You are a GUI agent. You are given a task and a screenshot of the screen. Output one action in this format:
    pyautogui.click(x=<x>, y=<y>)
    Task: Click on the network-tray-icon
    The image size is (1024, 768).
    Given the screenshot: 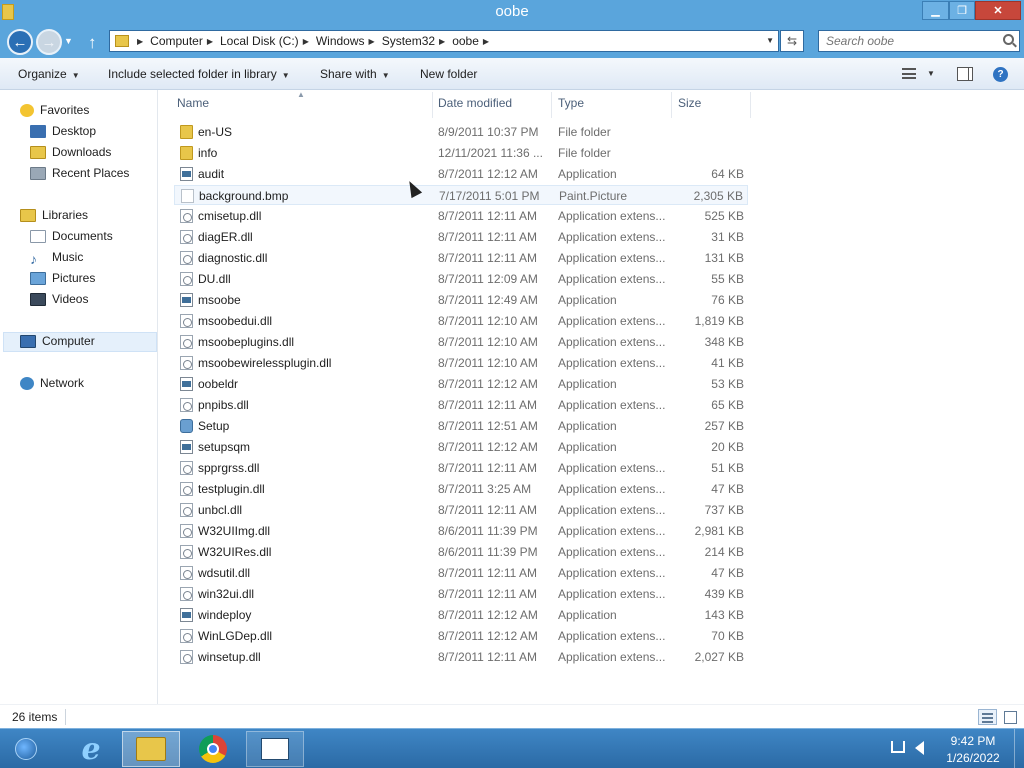 What is the action you would take?
    pyautogui.click(x=898, y=747)
    